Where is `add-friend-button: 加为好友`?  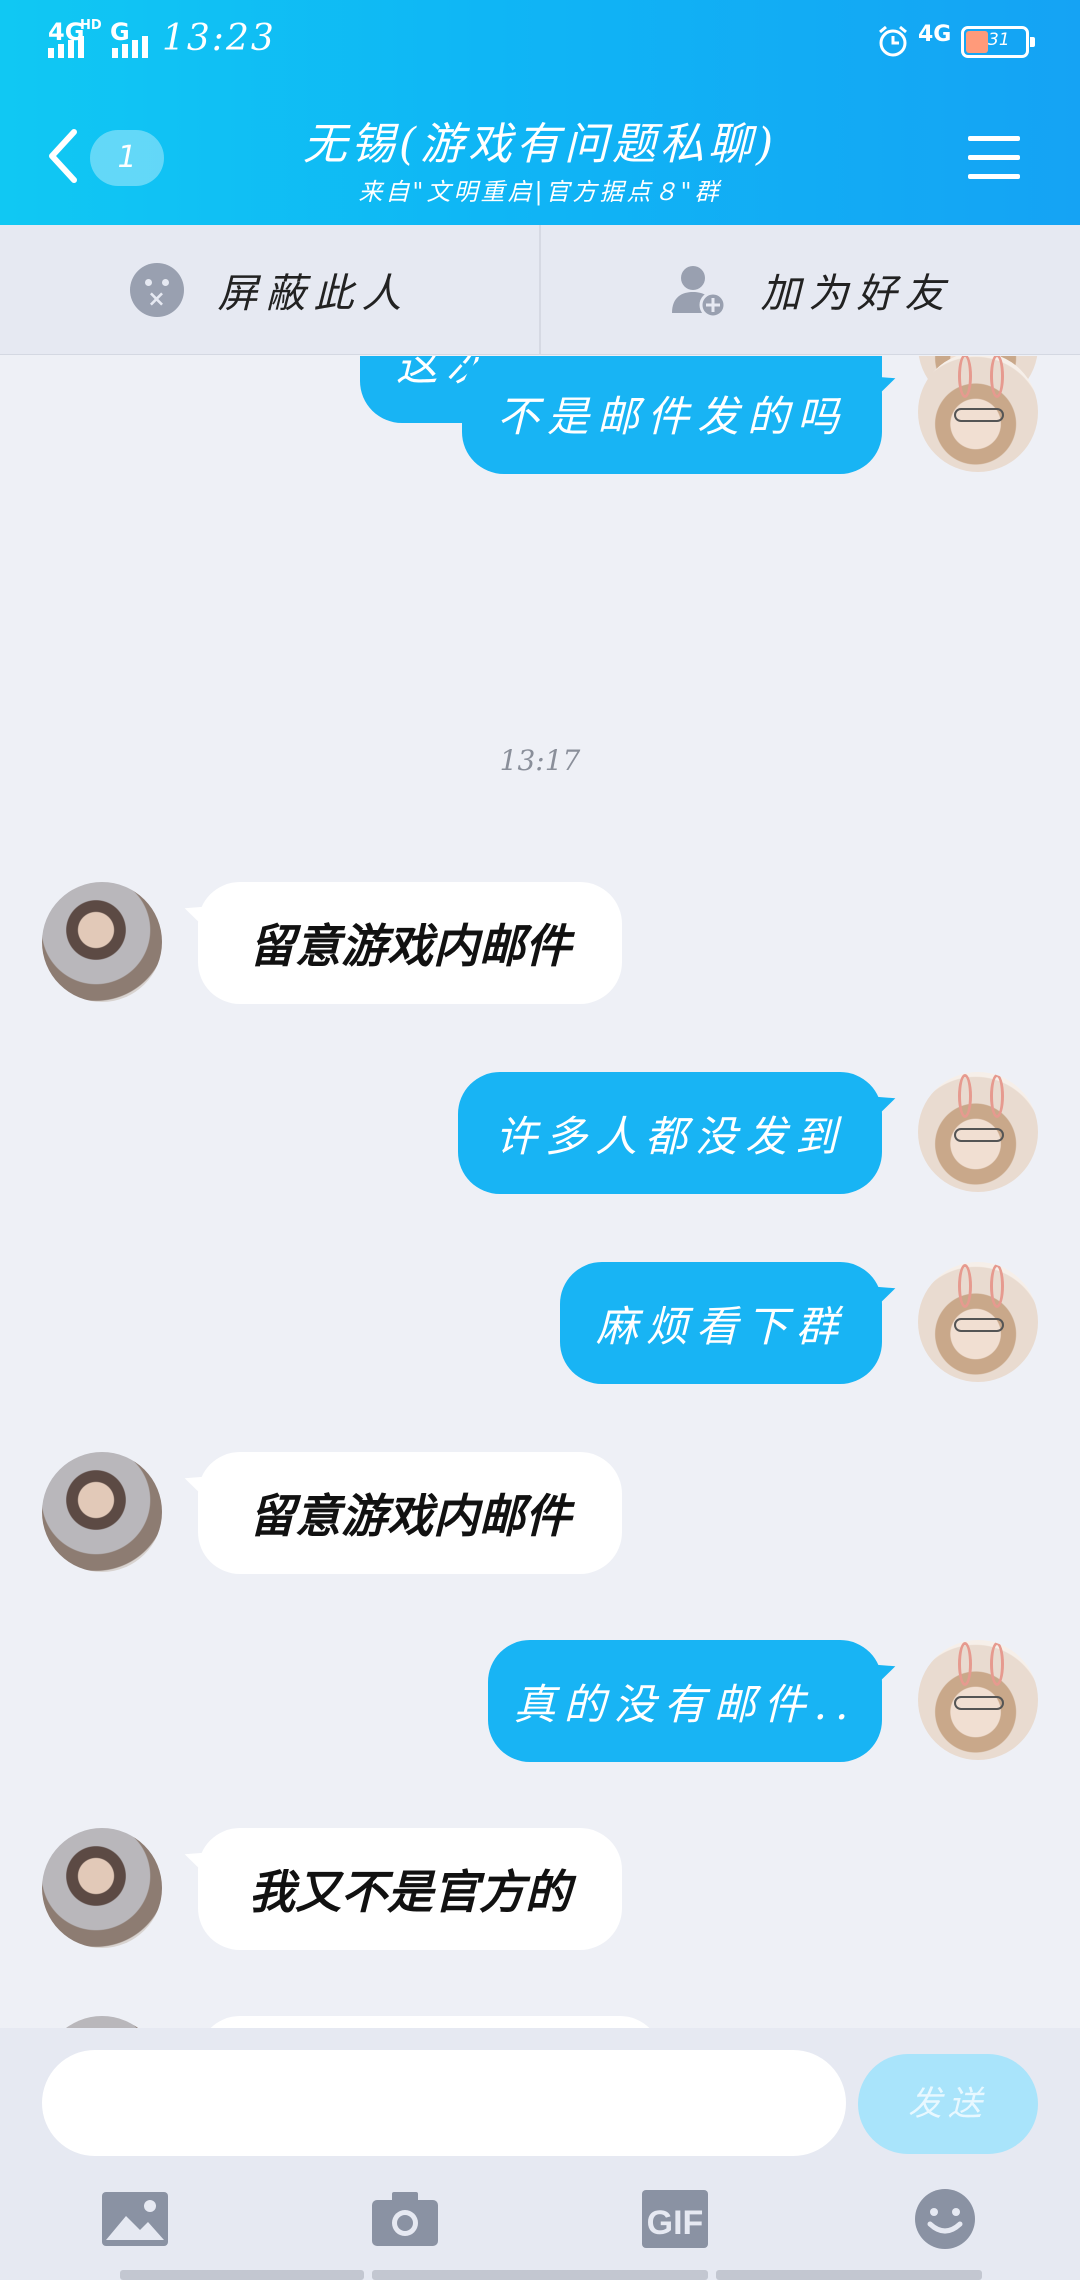
add-friend-button: 加为好友 is located at coordinates (809, 289).